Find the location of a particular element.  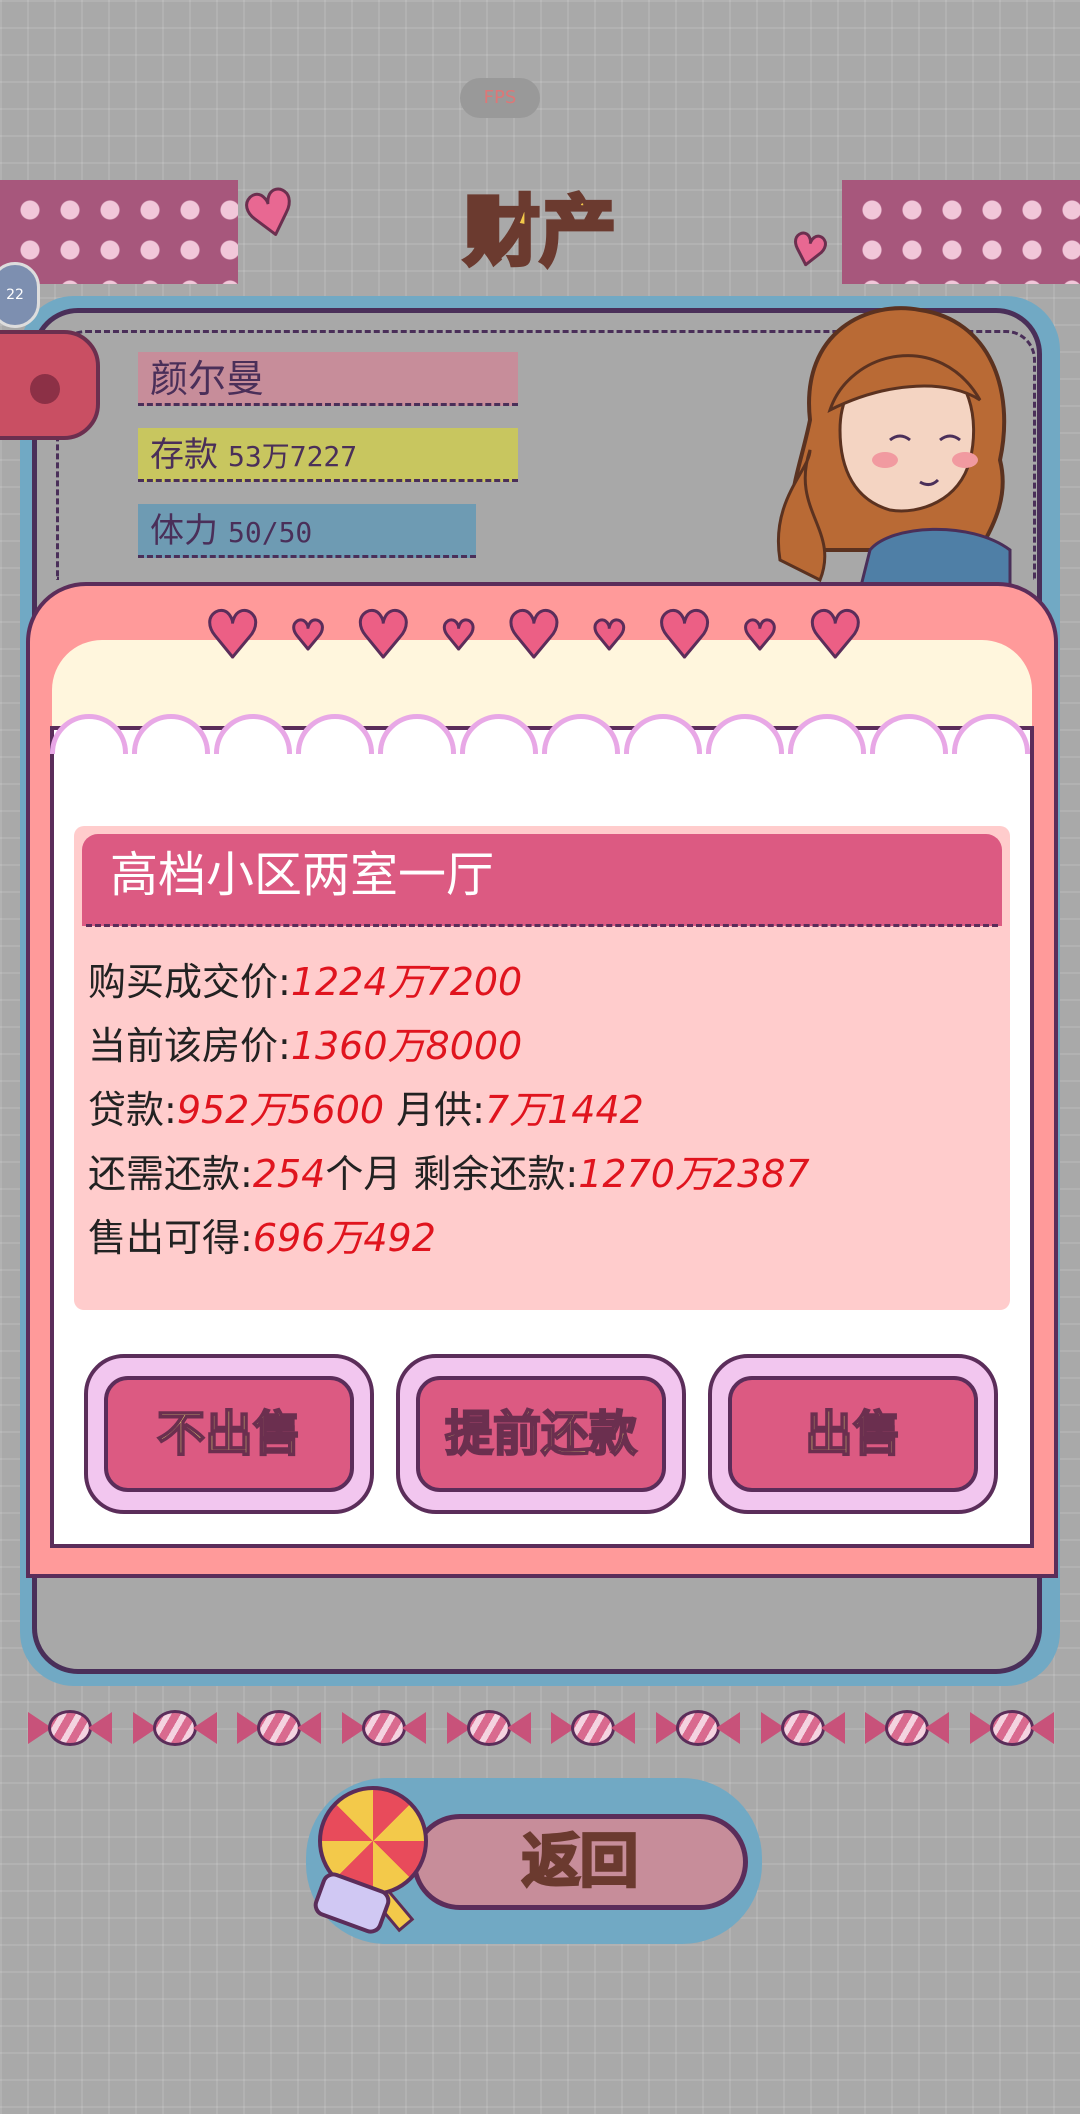

back-button: 返回 is located at coordinates (580, 1862).